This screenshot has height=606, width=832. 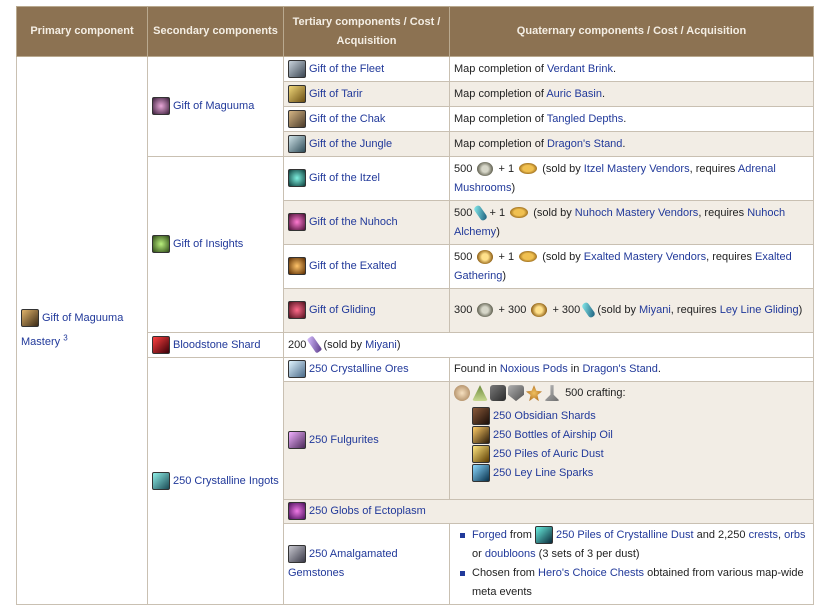 What do you see at coordinates (640, 416) in the screenshot?
I see `list-item: 250 Obsidian Shards` at bounding box center [640, 416].